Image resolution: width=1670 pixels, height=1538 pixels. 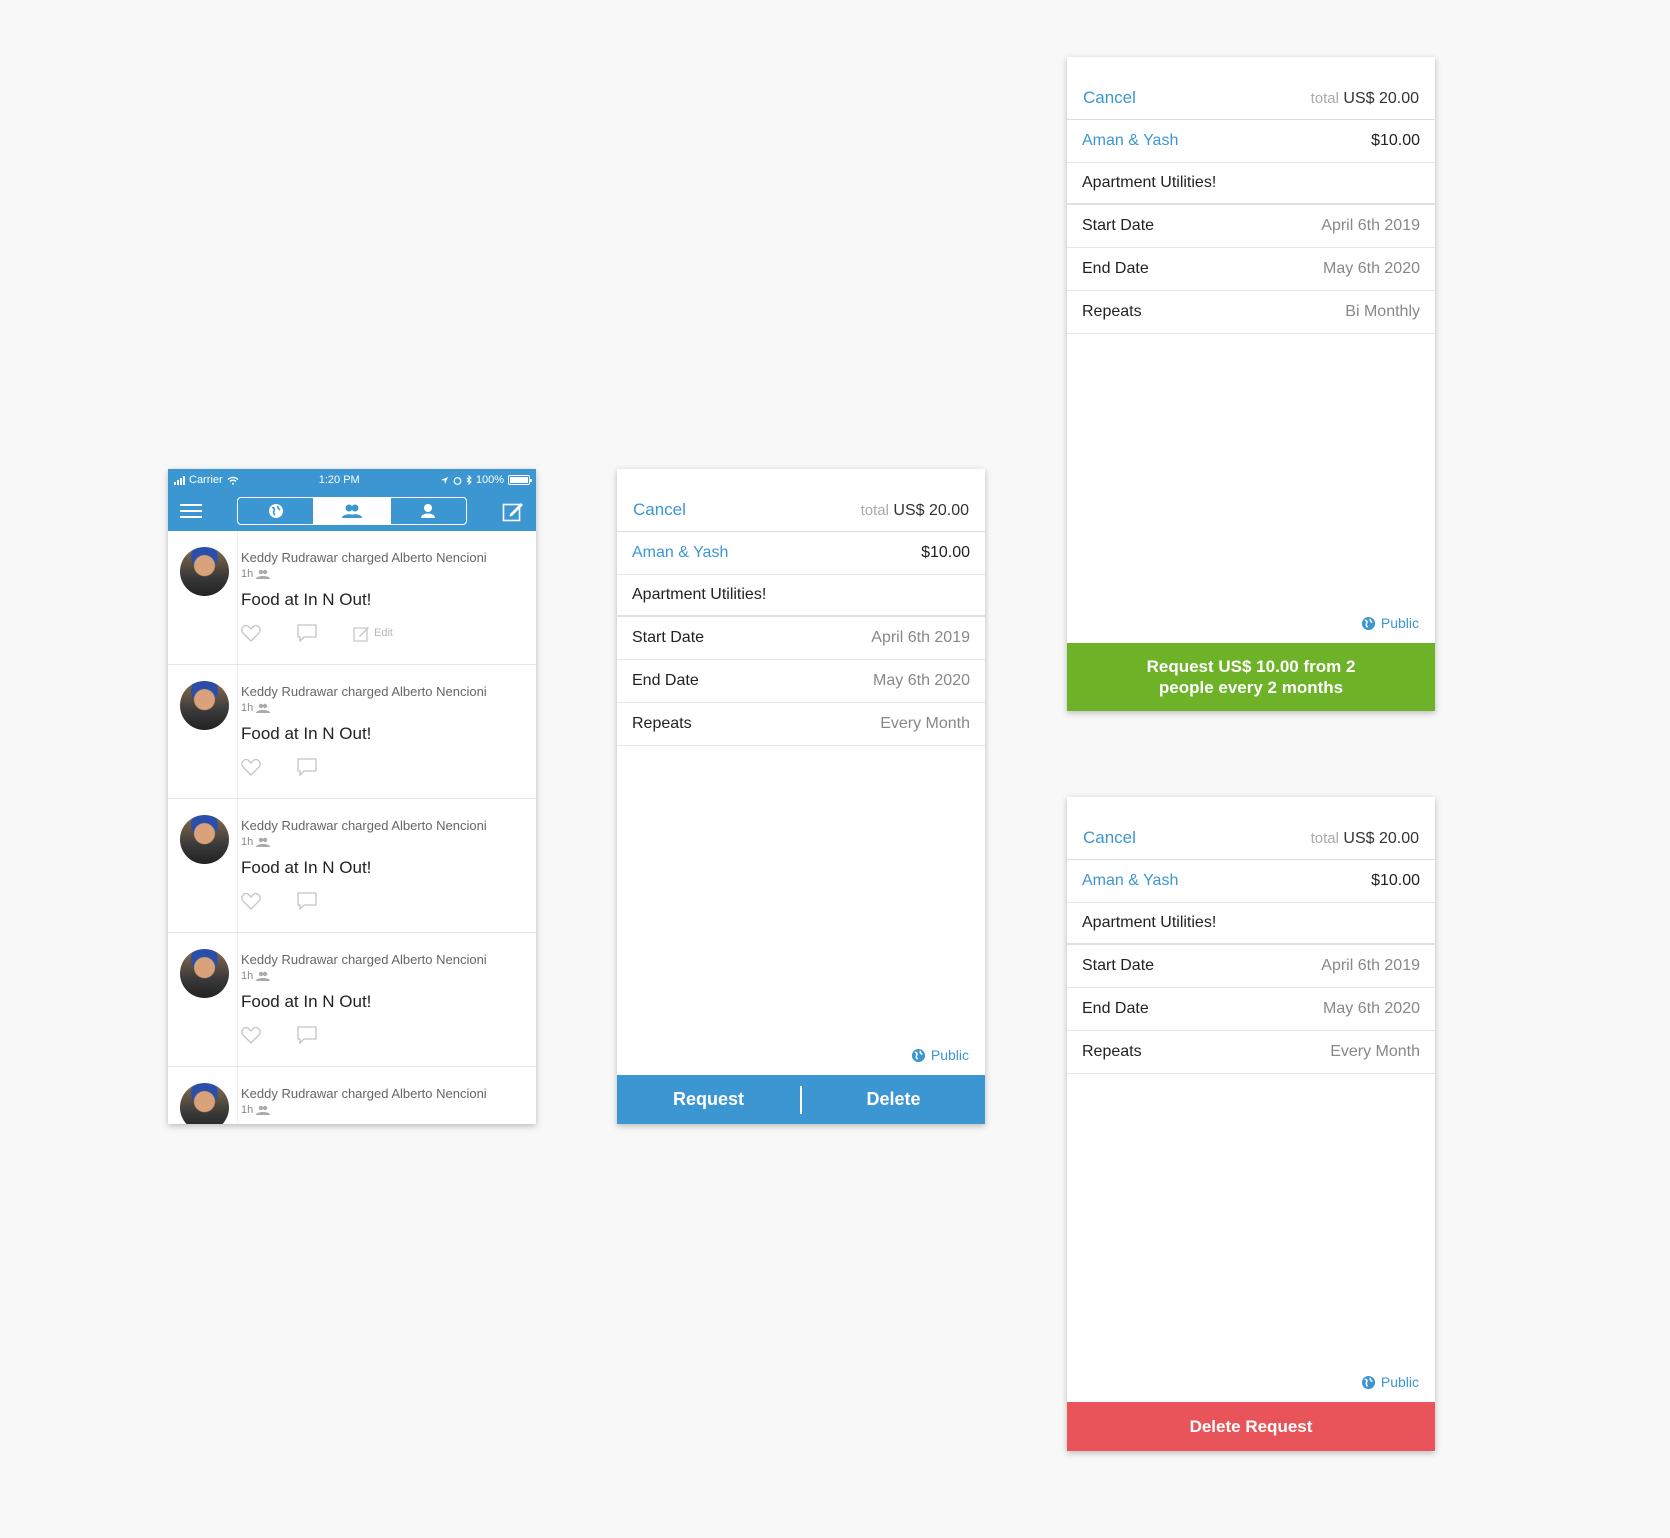 What do you see at coordinates (1368, 1382) in the screenshot?
I see `globe-icon` at bounding box center [1368, 1382].